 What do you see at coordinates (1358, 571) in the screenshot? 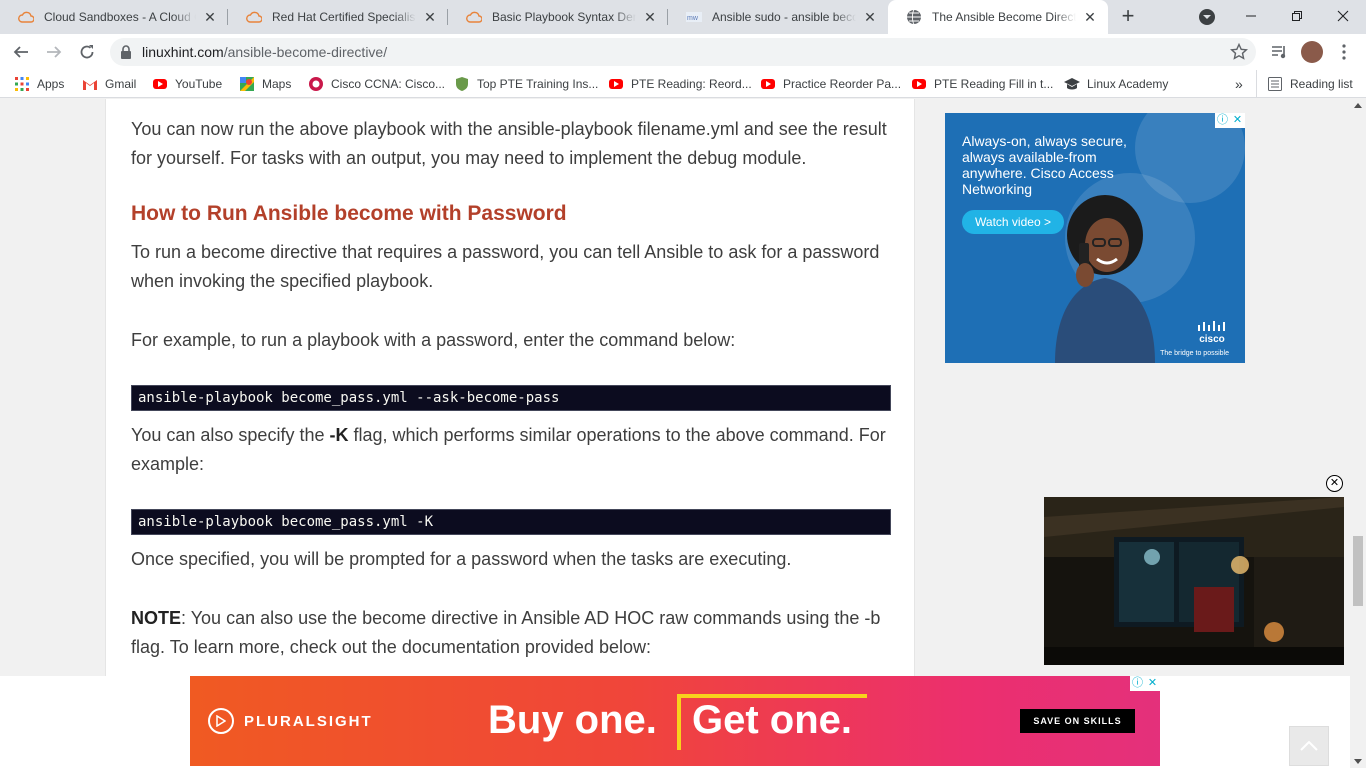
I see `scrollbar-thumb` at bounding box center [1358, 571].